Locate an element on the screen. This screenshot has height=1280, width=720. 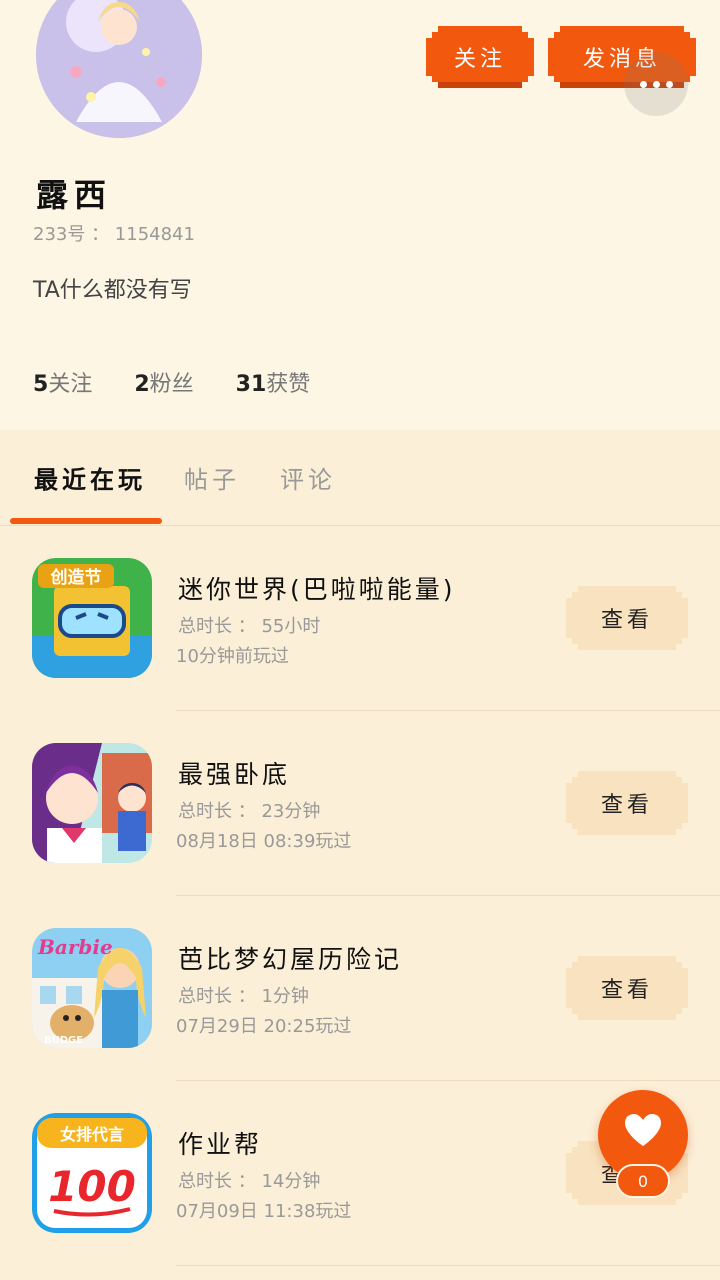
stat-likes: 31获赞 is located at coordinates (273, 382).